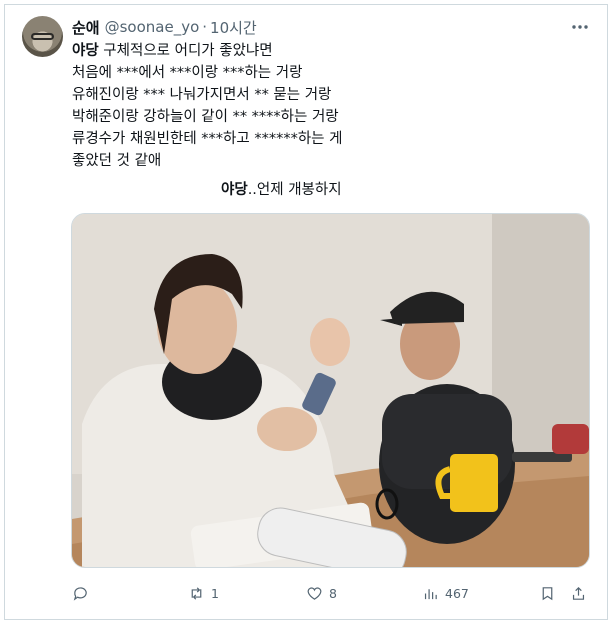  I want to click on like-icon, so click(314, 593).